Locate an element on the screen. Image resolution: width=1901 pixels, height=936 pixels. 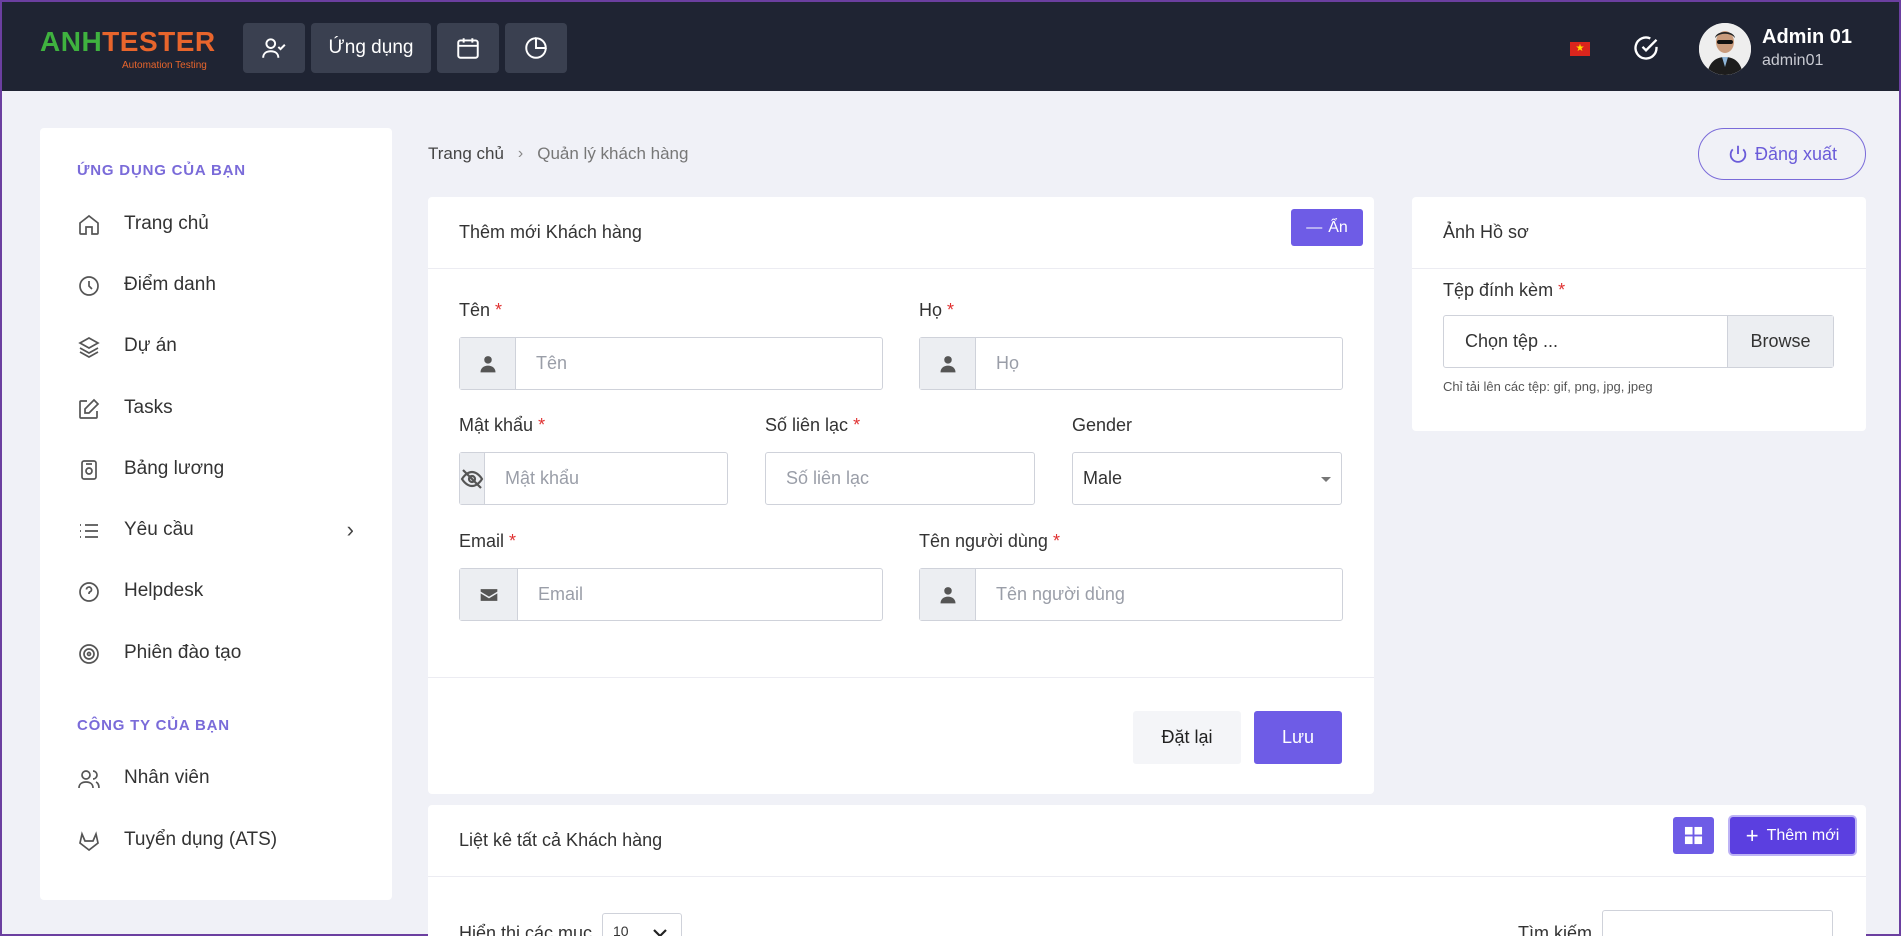
logo-brand: ANHTESTER is located at coordinates (128, 41).